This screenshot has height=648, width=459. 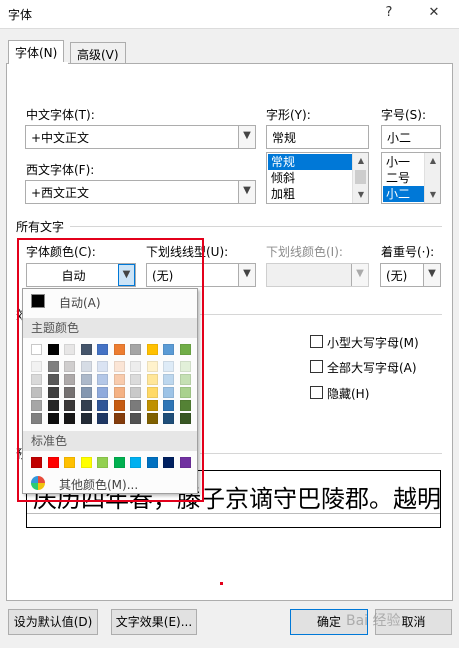 I want to click on all-caps-checkbox, so click(x=316, y=366).